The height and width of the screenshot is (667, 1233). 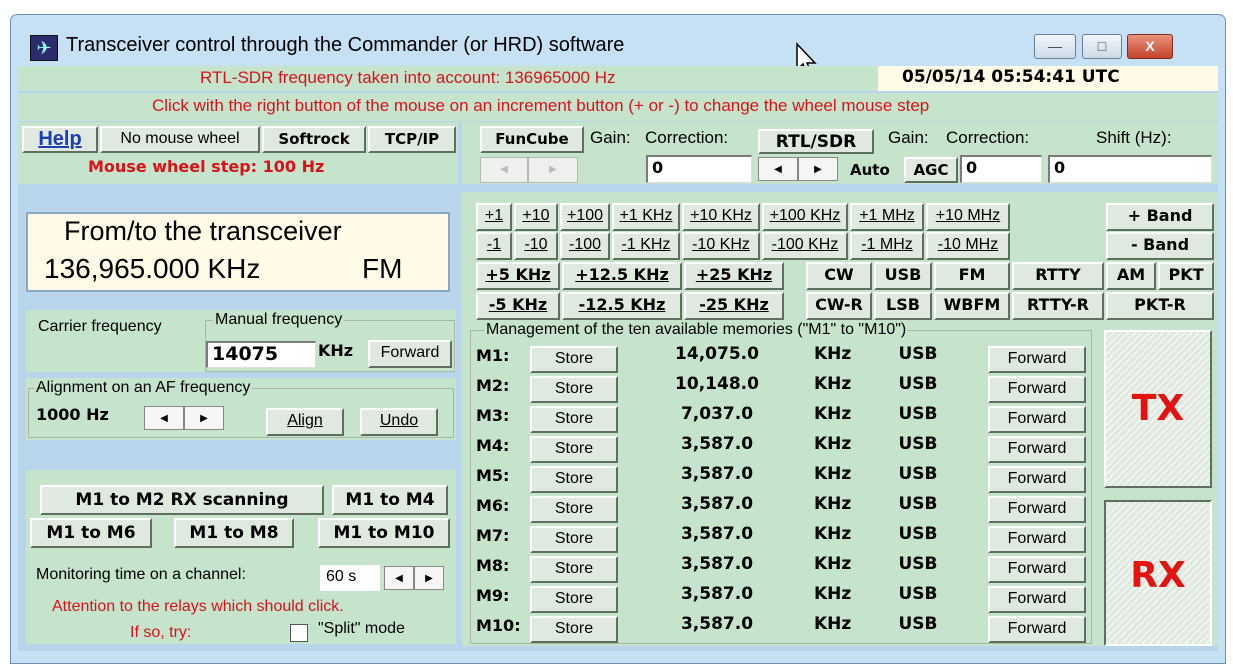 I want to click on step-plus-25khz-button: +25 KHz, so click(x=734, y=276).